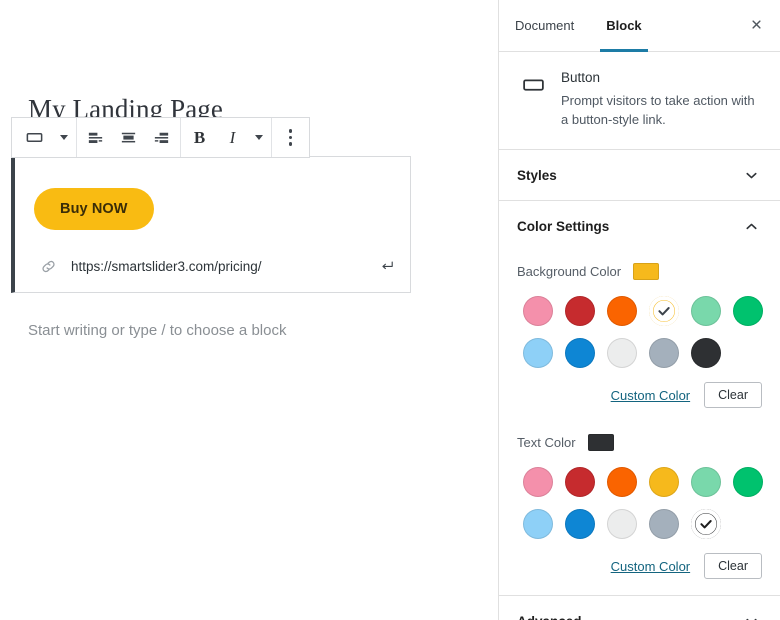 The width and height of the screenshot is (780, 620). I want to click on panel-styles-title: Styles, so click(537, 175).